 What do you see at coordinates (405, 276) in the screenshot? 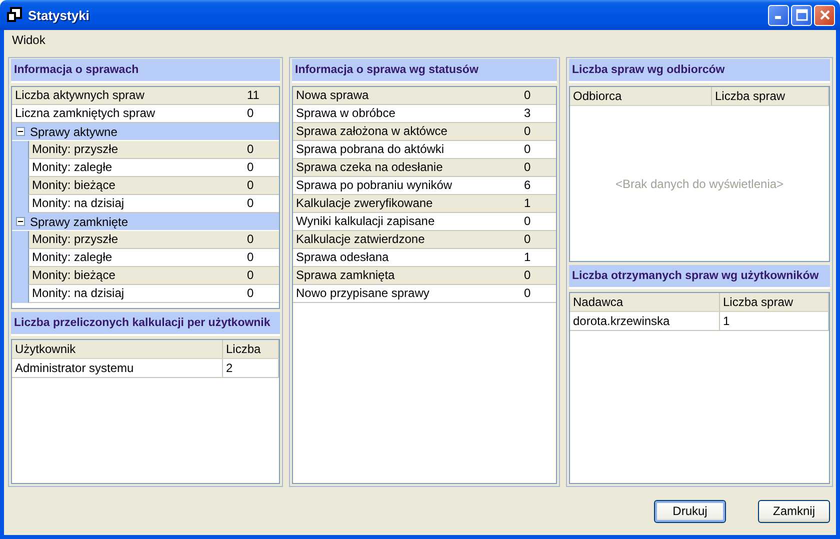
I see `table-cell: Sprawa zamknięta` at bounding box center [405, 276].